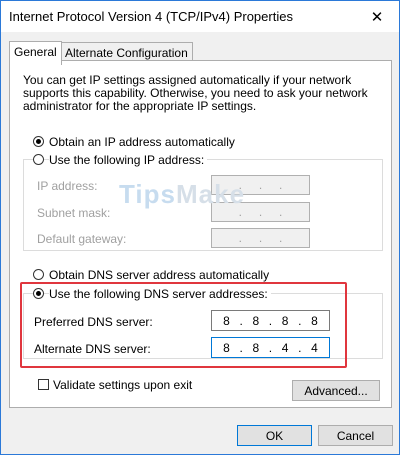 This screenshot has height=455, width=400. Describe the element at coordinates (126, 53) in the screenshot. I see `tab-alternate-configuration-label: Alternate Configuration` at that location.